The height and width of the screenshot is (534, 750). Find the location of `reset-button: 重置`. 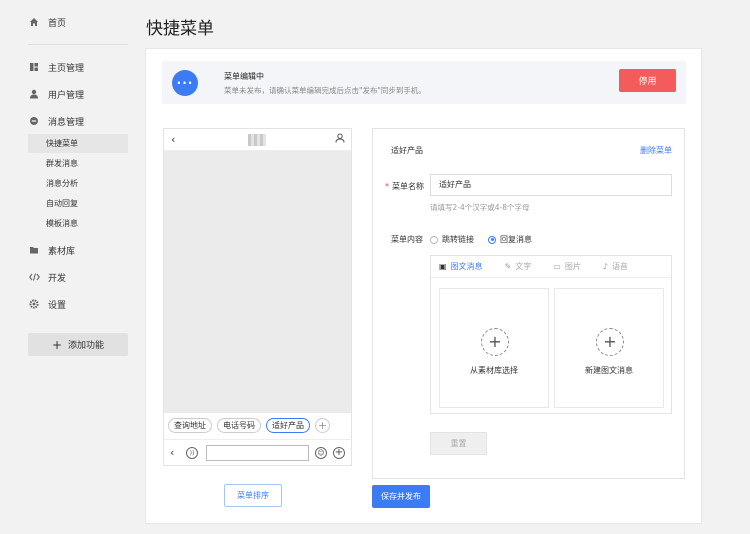

reset-button: 重置 is located at coordinates (458, 443).